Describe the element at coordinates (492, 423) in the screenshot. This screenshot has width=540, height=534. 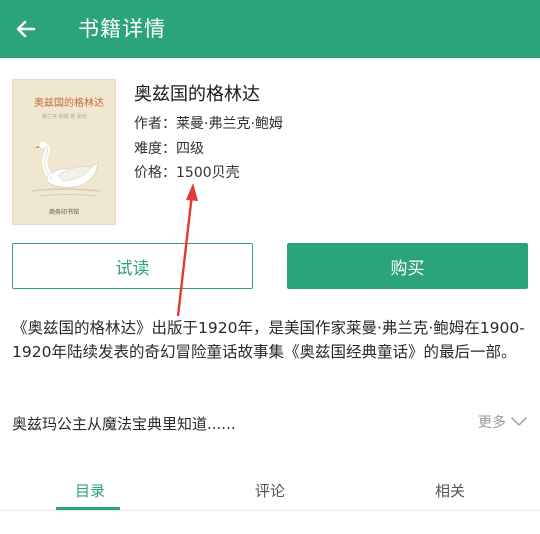
I see `more-label: 更多` at that location.